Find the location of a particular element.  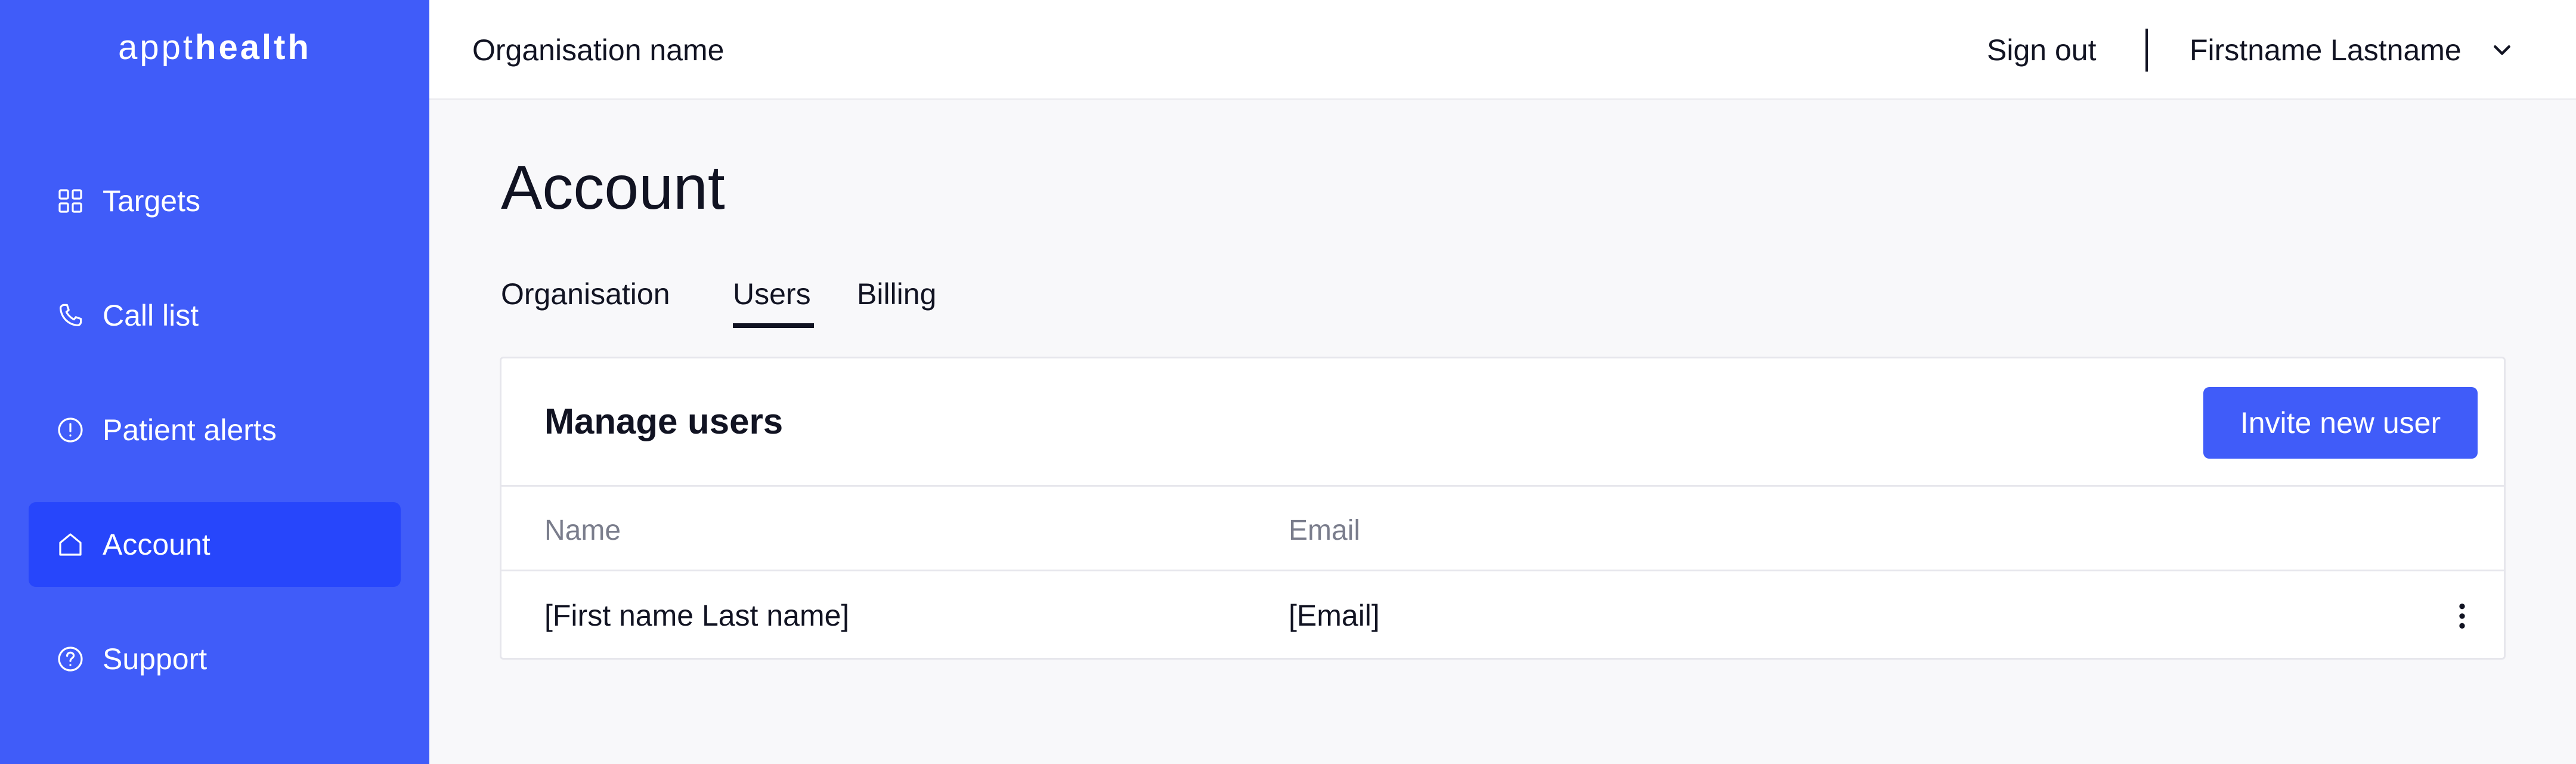

user-menu: Firstname Lastname is located at coordinates (2352, 50).